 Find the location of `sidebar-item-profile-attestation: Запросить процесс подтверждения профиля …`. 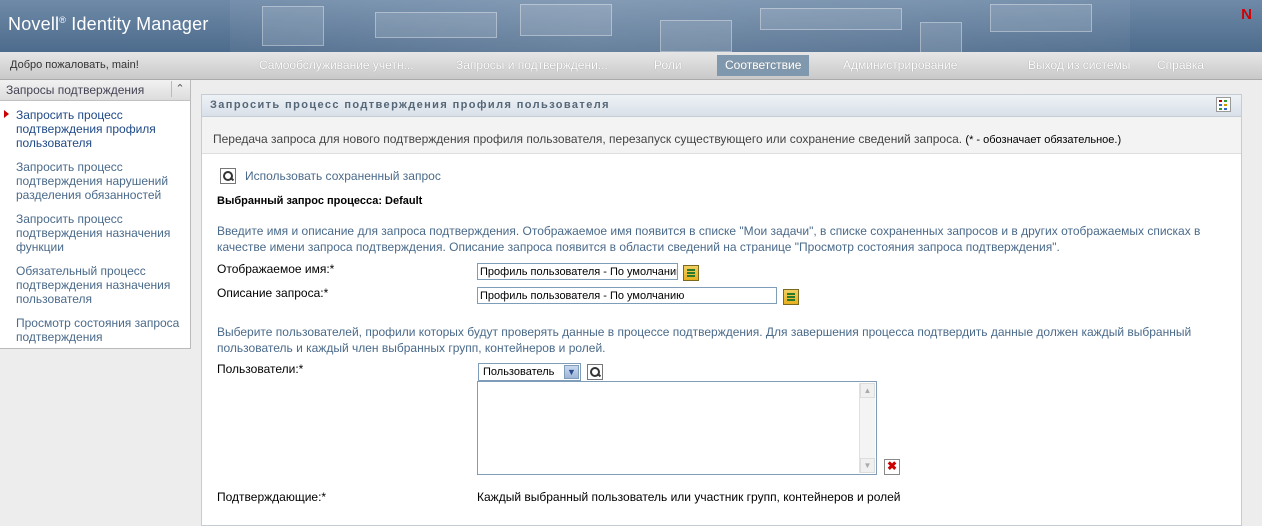

sidebar-item-profile-attestation: Запросить процесс подтверждения профиля … is located at coordinates (96, 129).